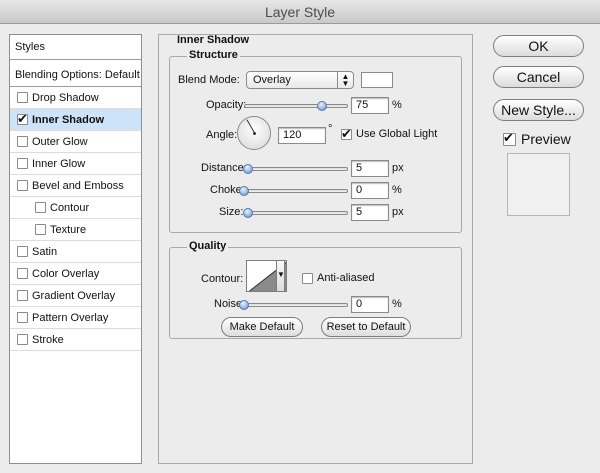 The image size is (600, 473). I want to click on updown-arrows-icon: ▲ ▼, so click(345, 80).